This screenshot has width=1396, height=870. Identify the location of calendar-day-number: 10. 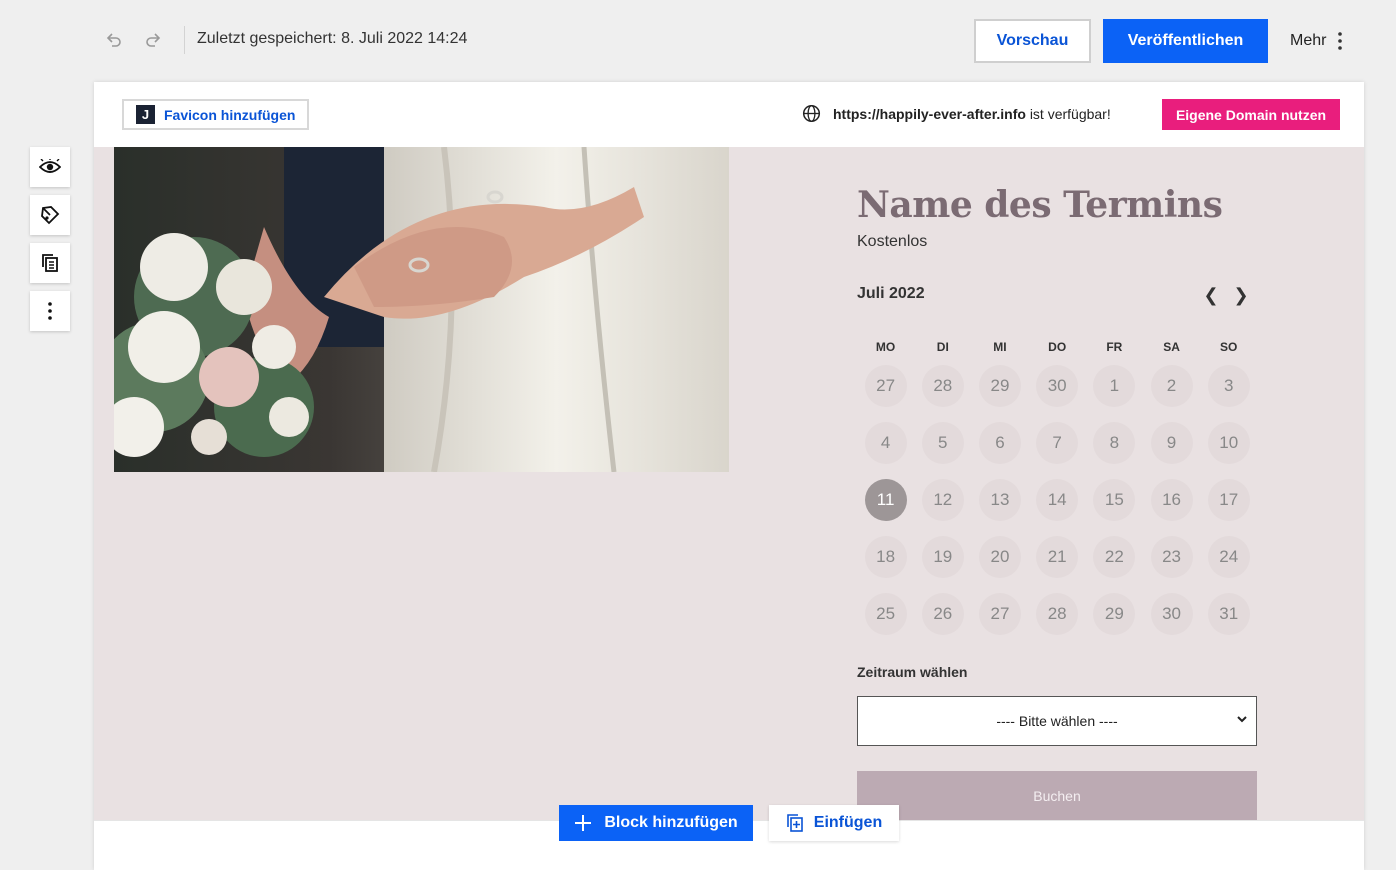
(1228, 442).